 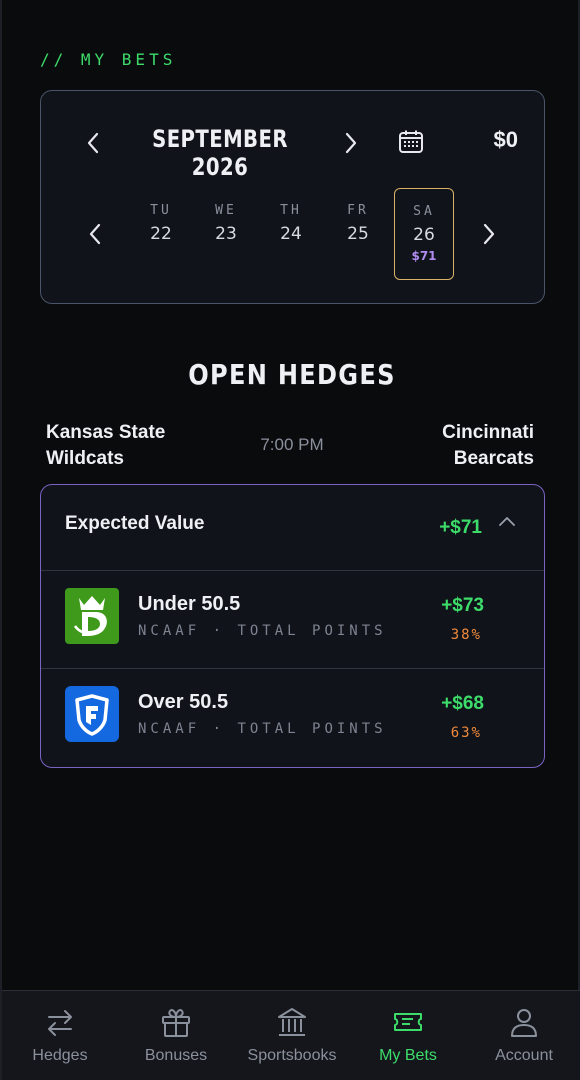 What do you see at coordinates (292, 620) in the screenshot?
I see `bet-row: Under 50.5 NCAAF · TOTAL POINTS +$73 38%` at bounding box center [292, 620].